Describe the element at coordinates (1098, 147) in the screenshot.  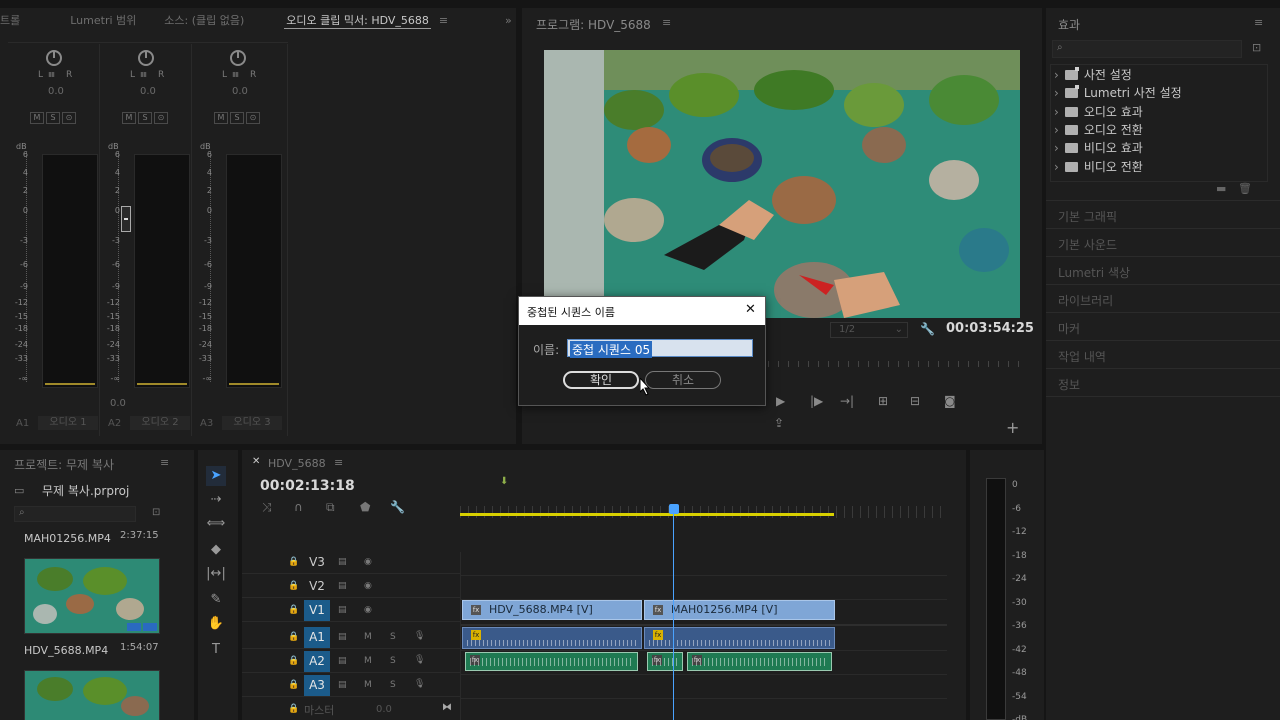
I see `effects-item-video-effects: › 비디오 효과` at that location.